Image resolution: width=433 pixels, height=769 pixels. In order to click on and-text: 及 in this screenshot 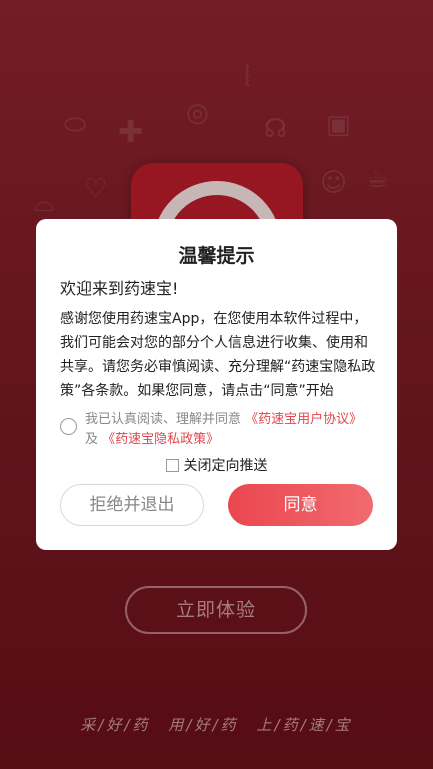, I will do `click(92, 439)`.